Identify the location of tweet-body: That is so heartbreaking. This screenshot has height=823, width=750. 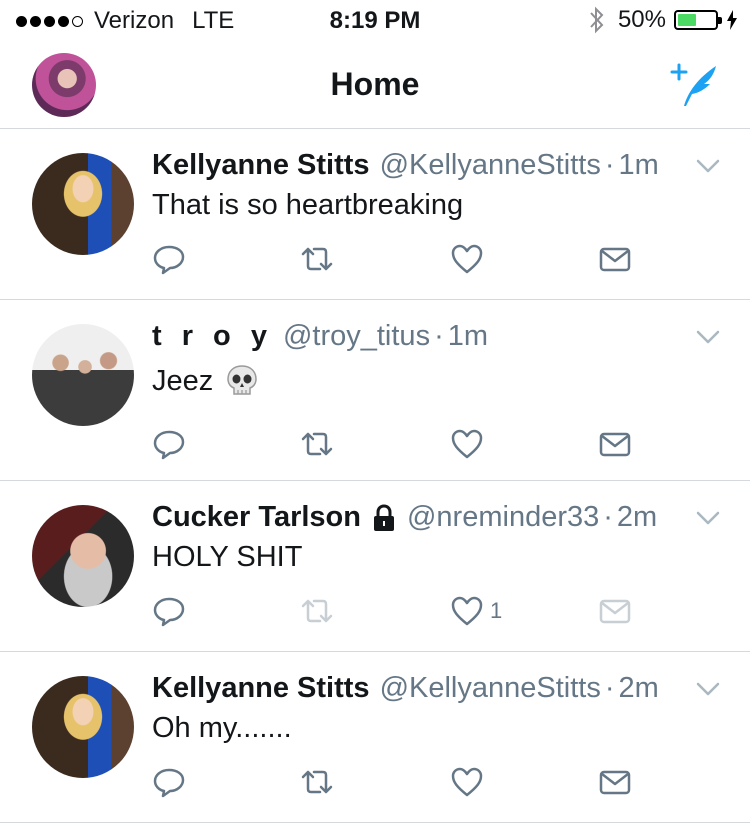
(308, 205).